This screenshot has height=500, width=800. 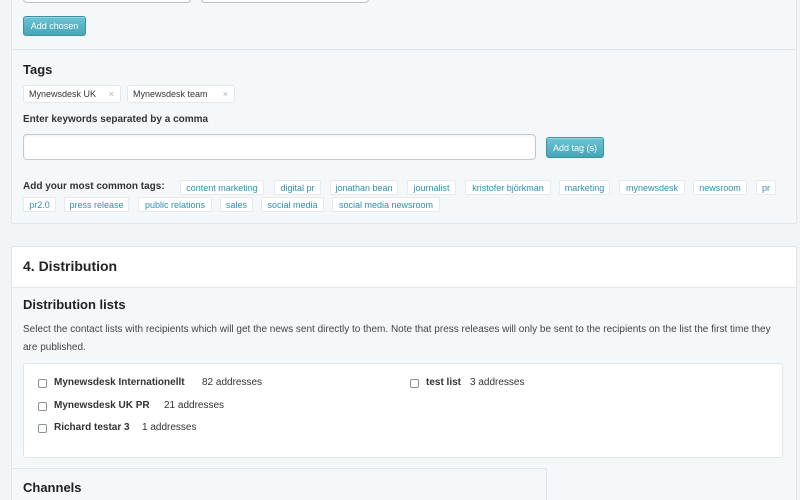 I want to click on contact-select-right, so click(x=285, y=1).